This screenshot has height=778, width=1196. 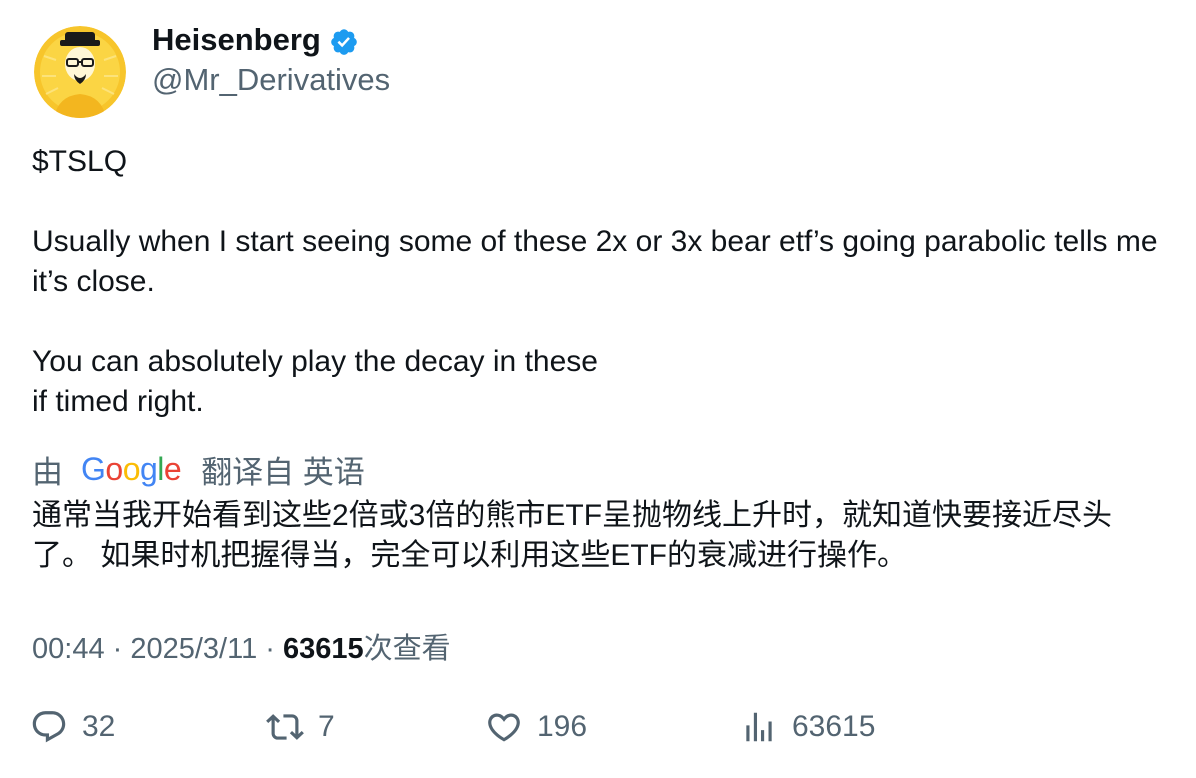 What do you see at coordinates (504, 727) in the screenshot?
I see `heart-icon` at bounding box center [504, 727].